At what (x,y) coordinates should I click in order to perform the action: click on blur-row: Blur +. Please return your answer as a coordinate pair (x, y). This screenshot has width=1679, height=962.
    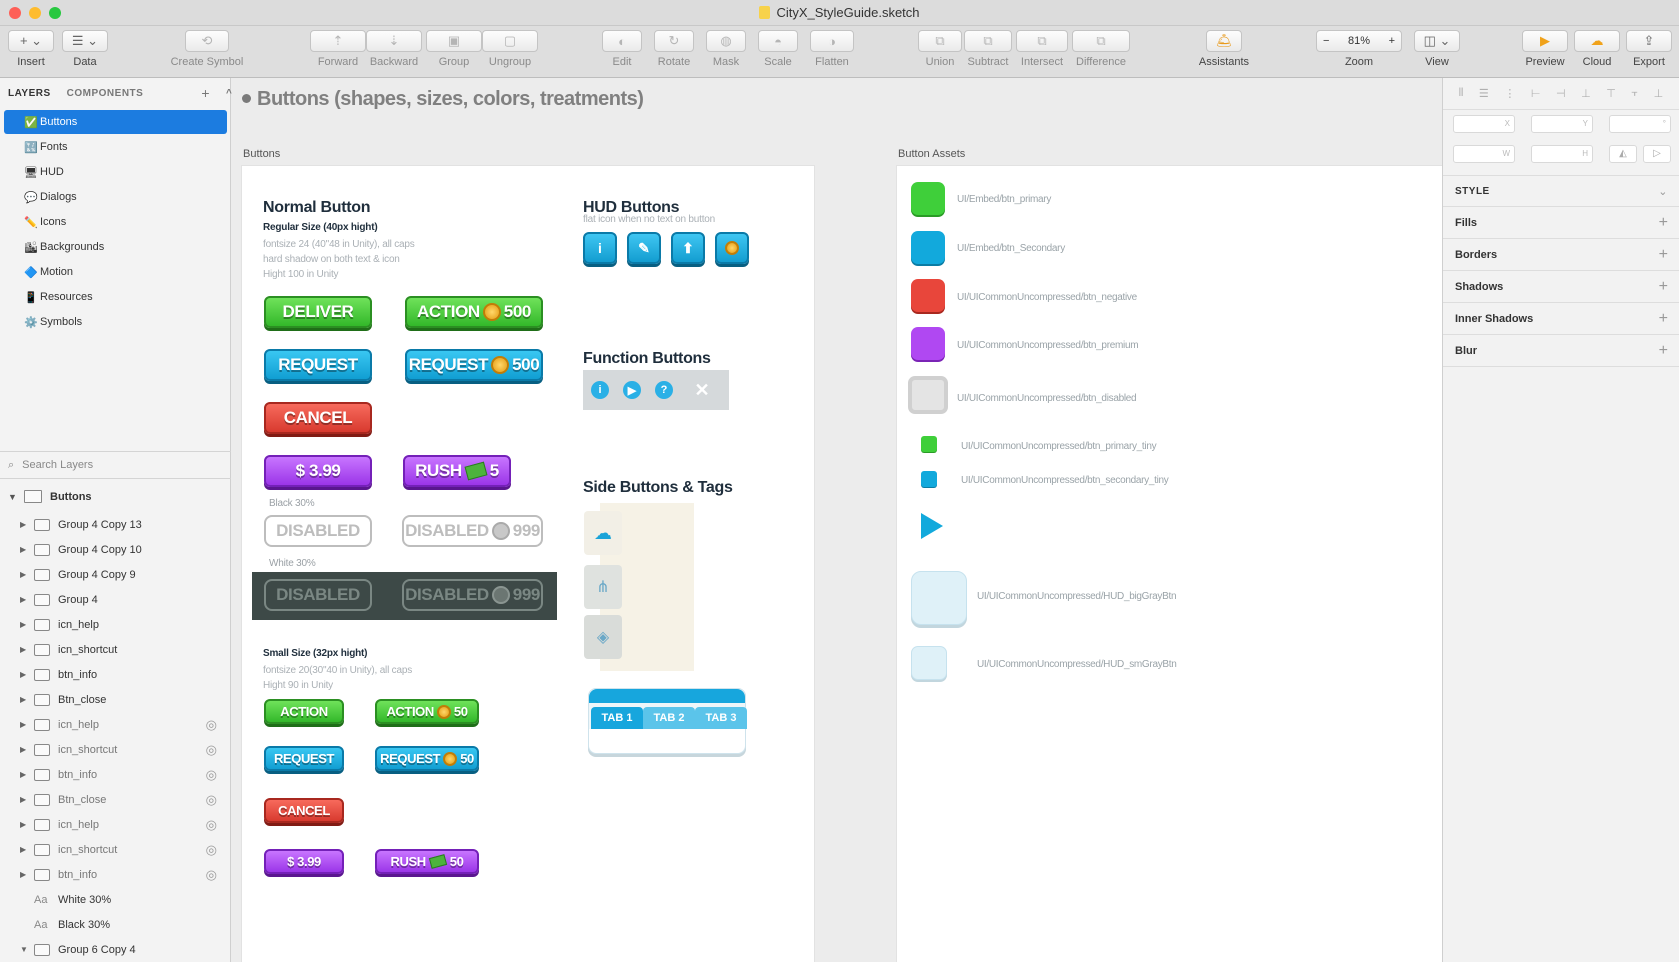
    Looking at the image, I should click on (1561, 351).